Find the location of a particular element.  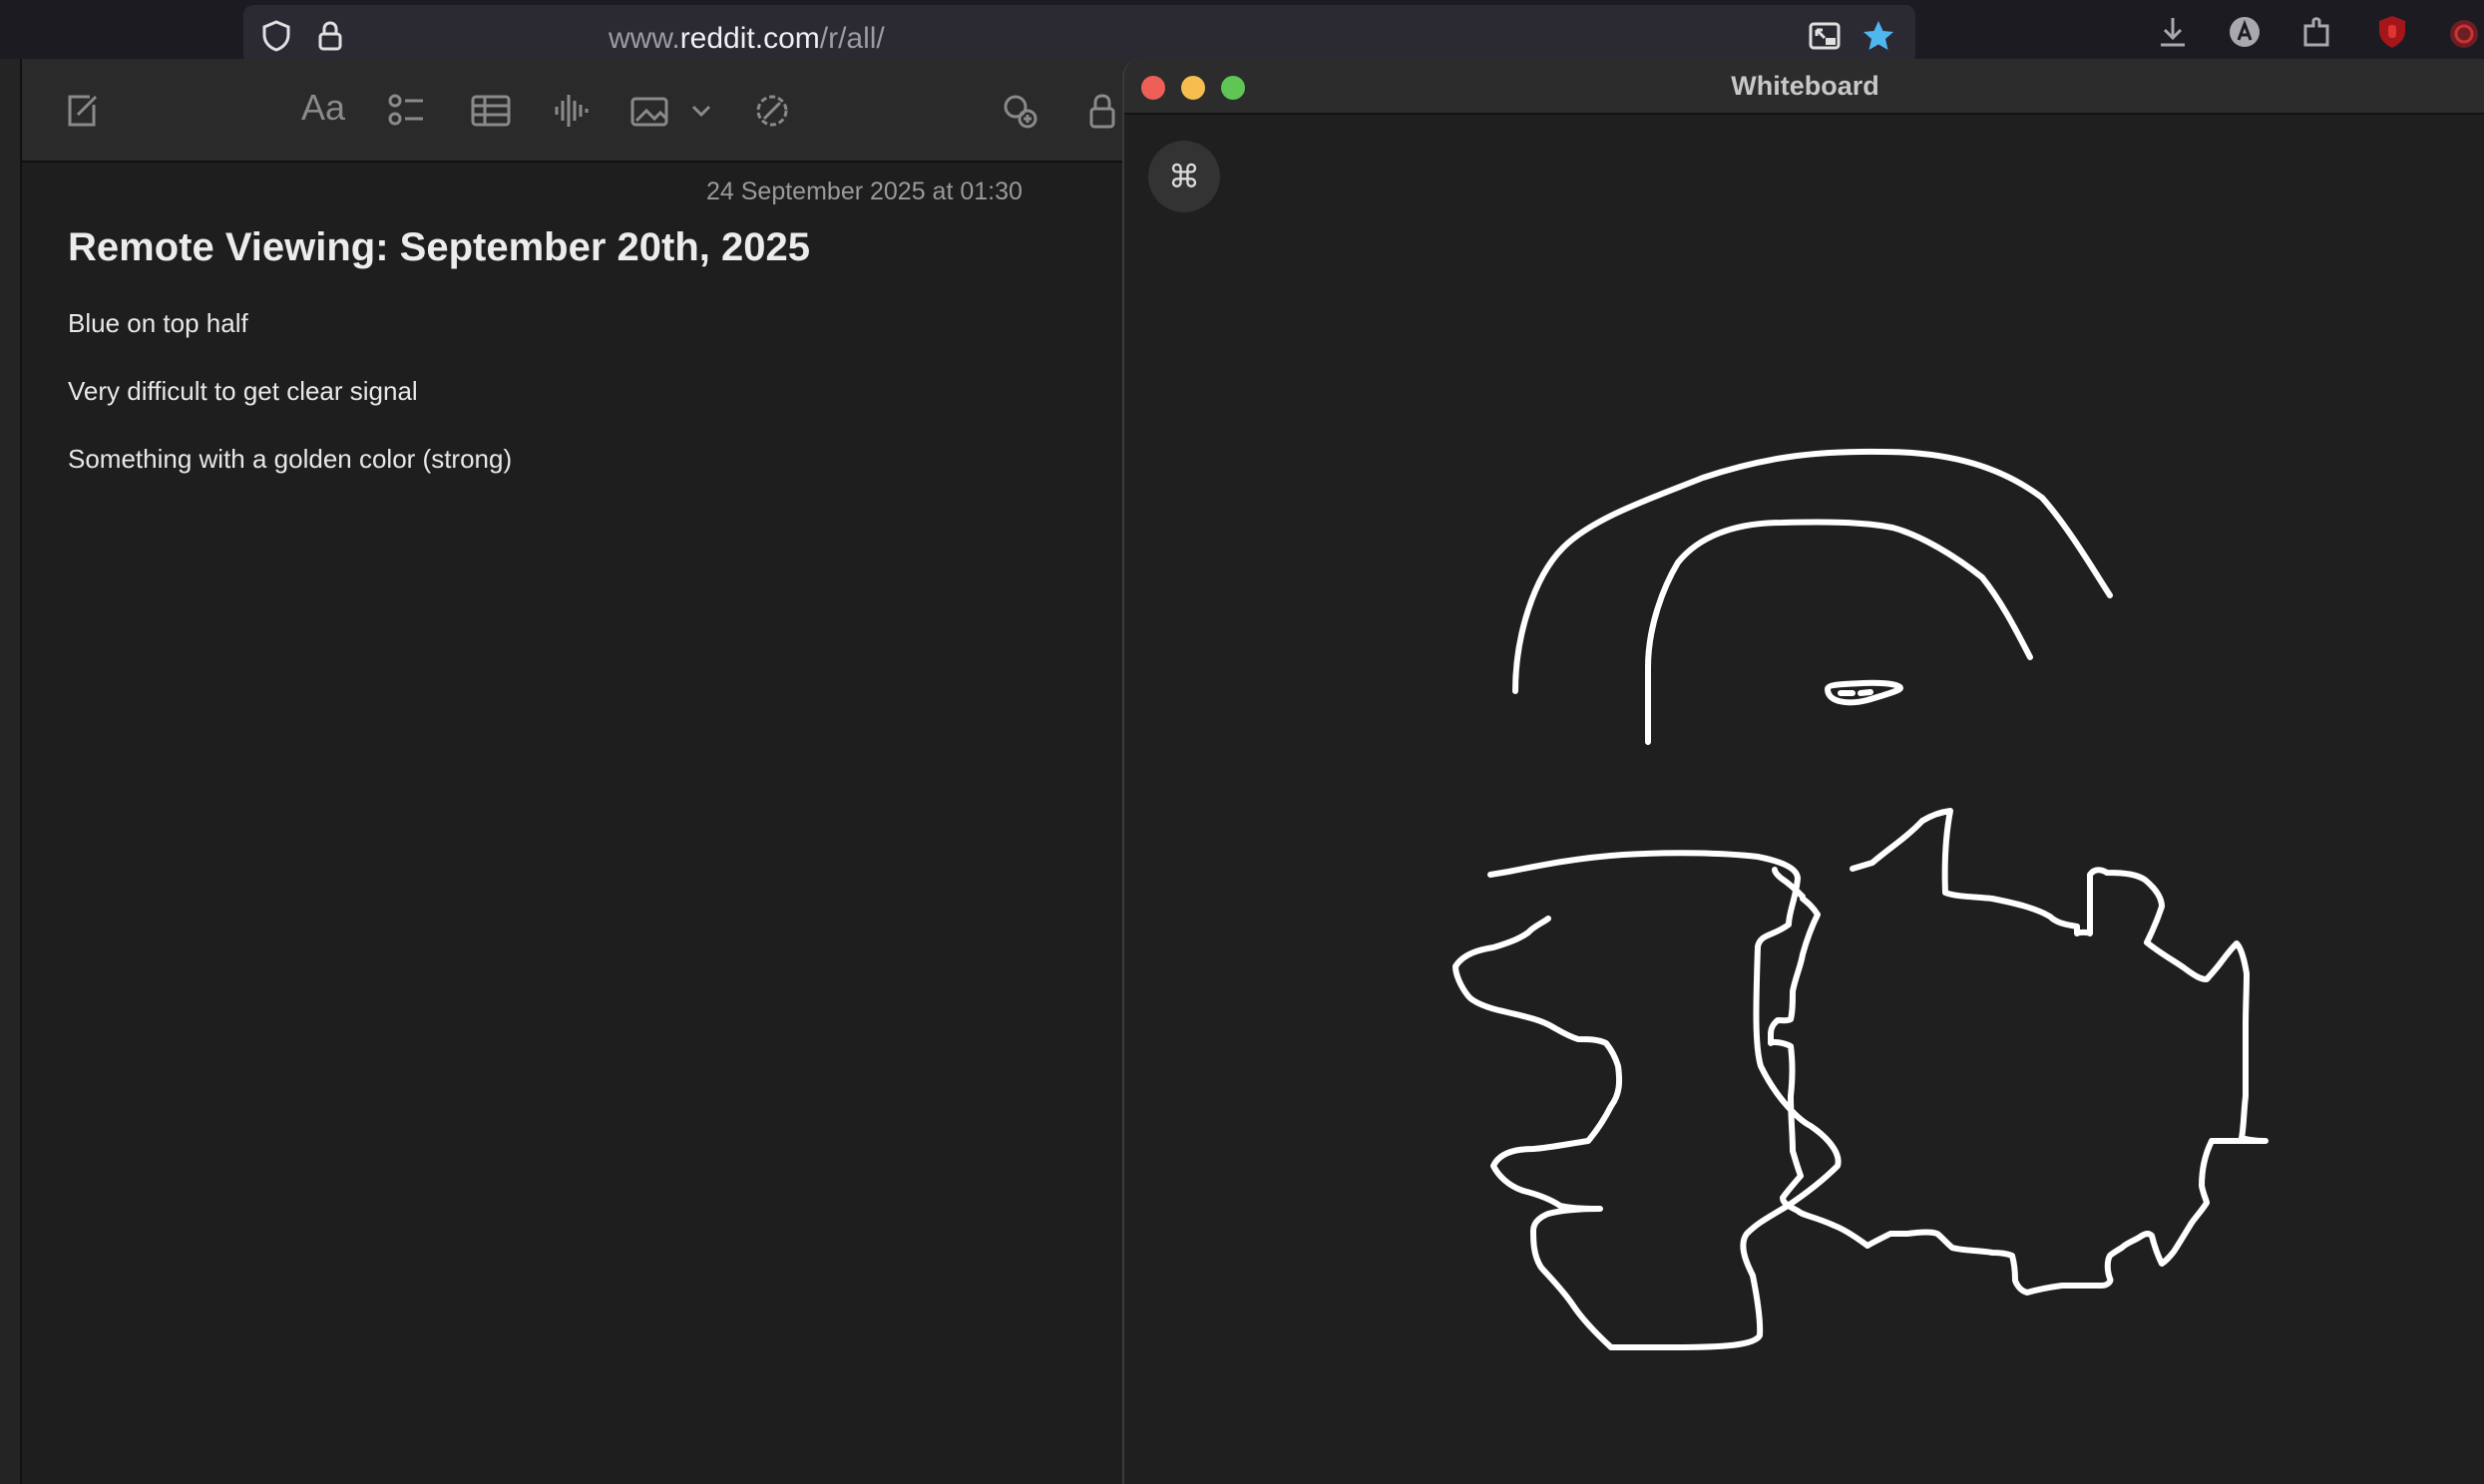

audio-waveform-icon is located at coordinates (571, 111).